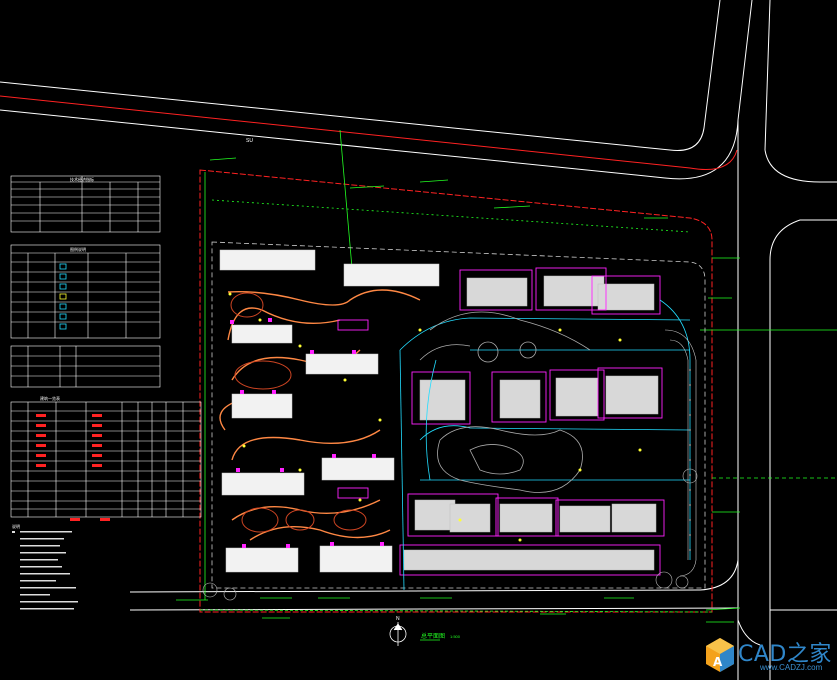 This screenshot has width=837, height=680. What do you see at coordinates (50, 398) in the screenshot?
I see `legend-table-3-title: 建筑一览表` at bounding box center [50, 398].